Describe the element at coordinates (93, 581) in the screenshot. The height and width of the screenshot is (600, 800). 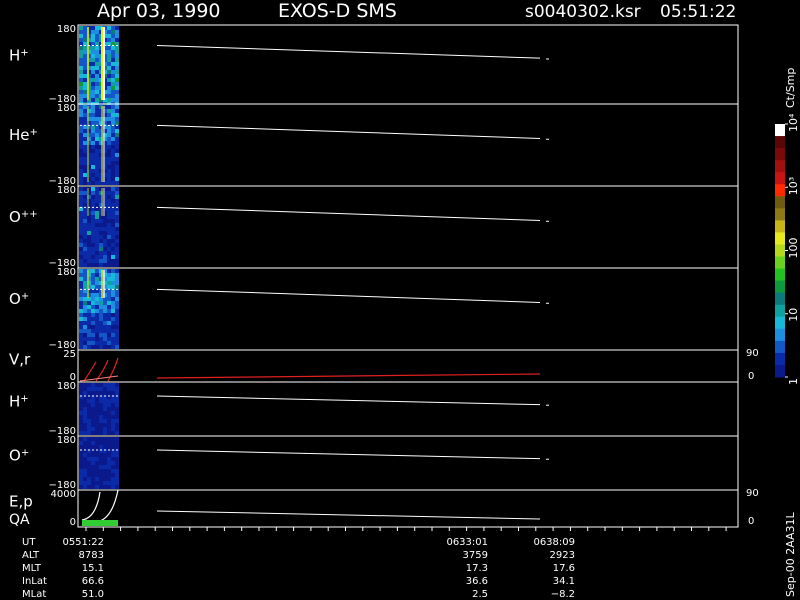
I see `ephemeris-value: 66.6` at that location.